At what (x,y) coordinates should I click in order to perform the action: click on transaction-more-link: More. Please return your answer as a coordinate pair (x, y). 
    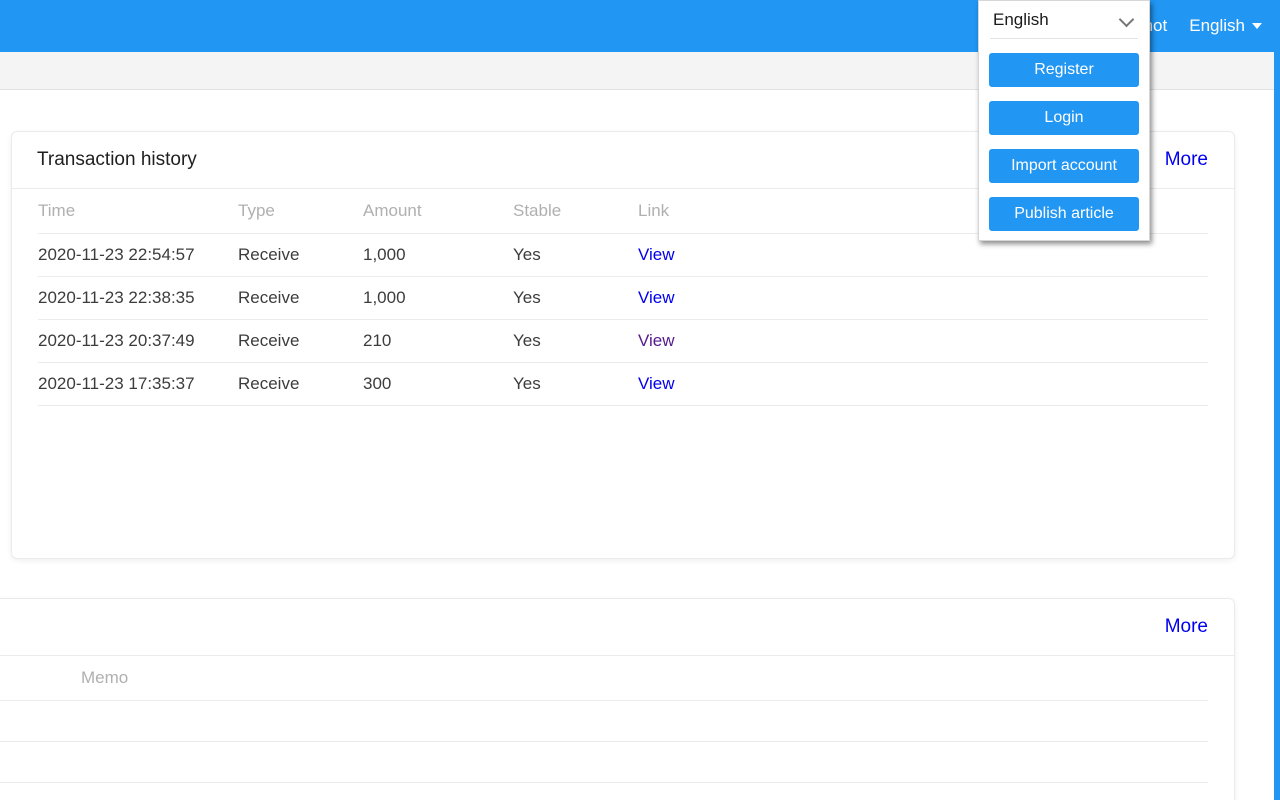
    Looking at the image, I should click on (1186, 160).